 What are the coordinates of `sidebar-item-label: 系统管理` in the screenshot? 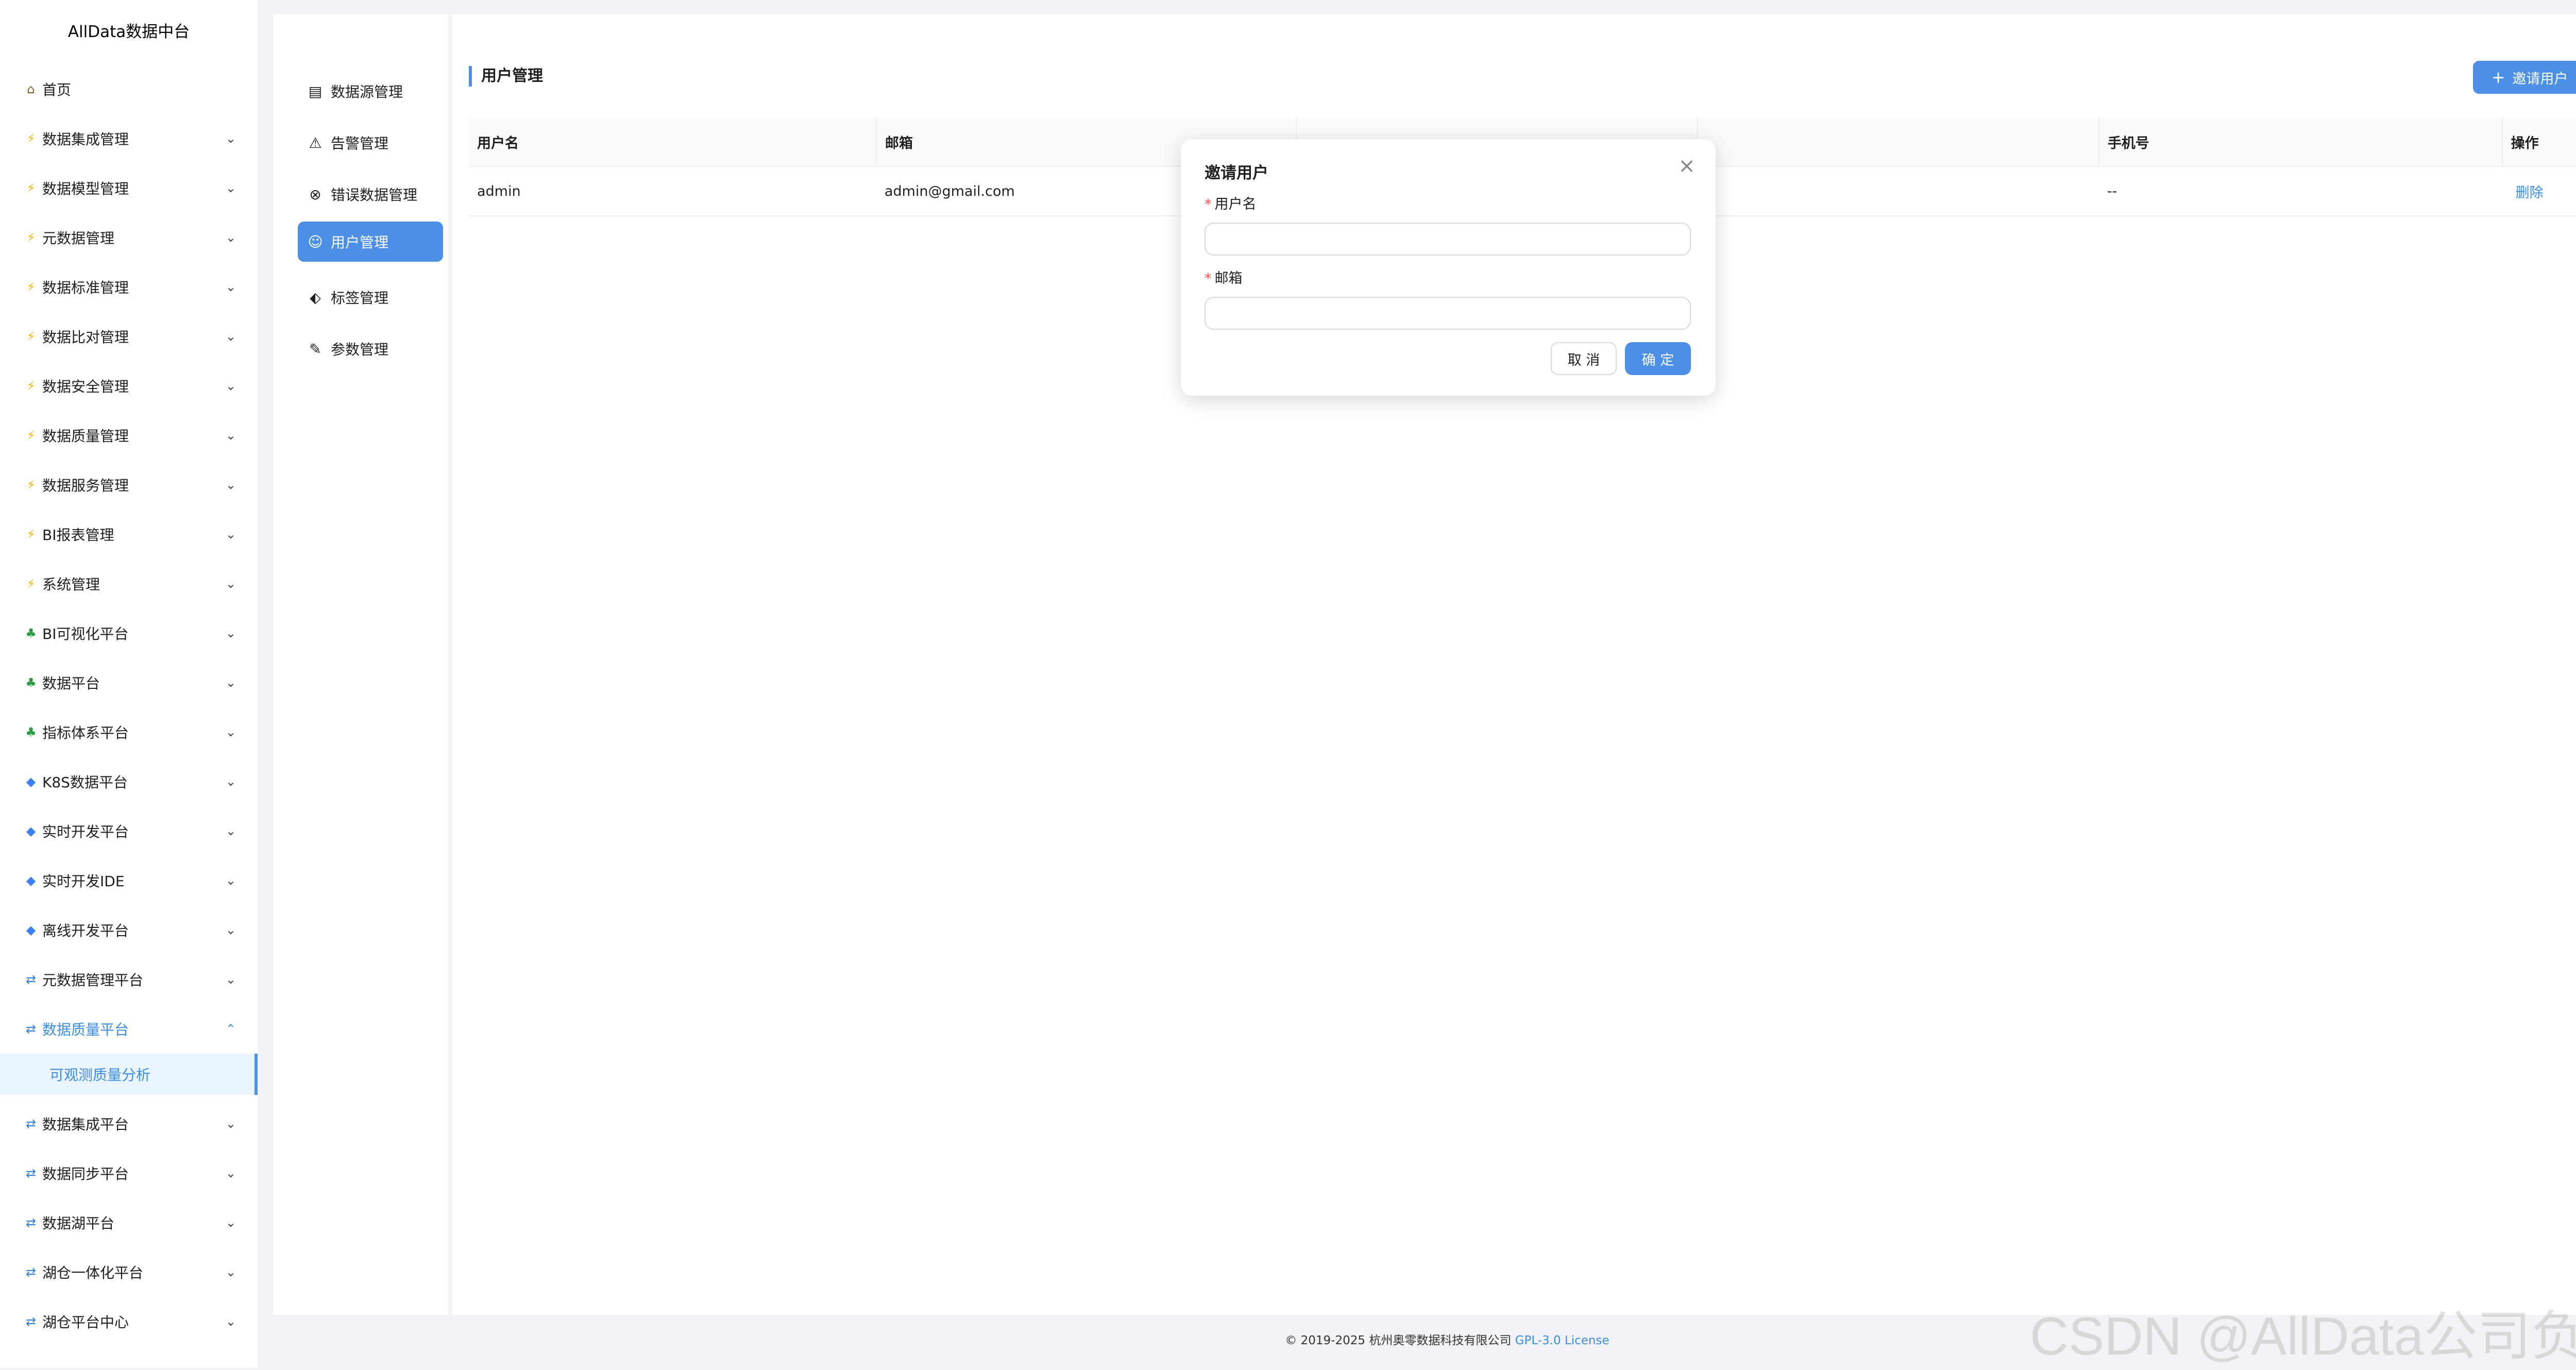 It's located at (71, 585).